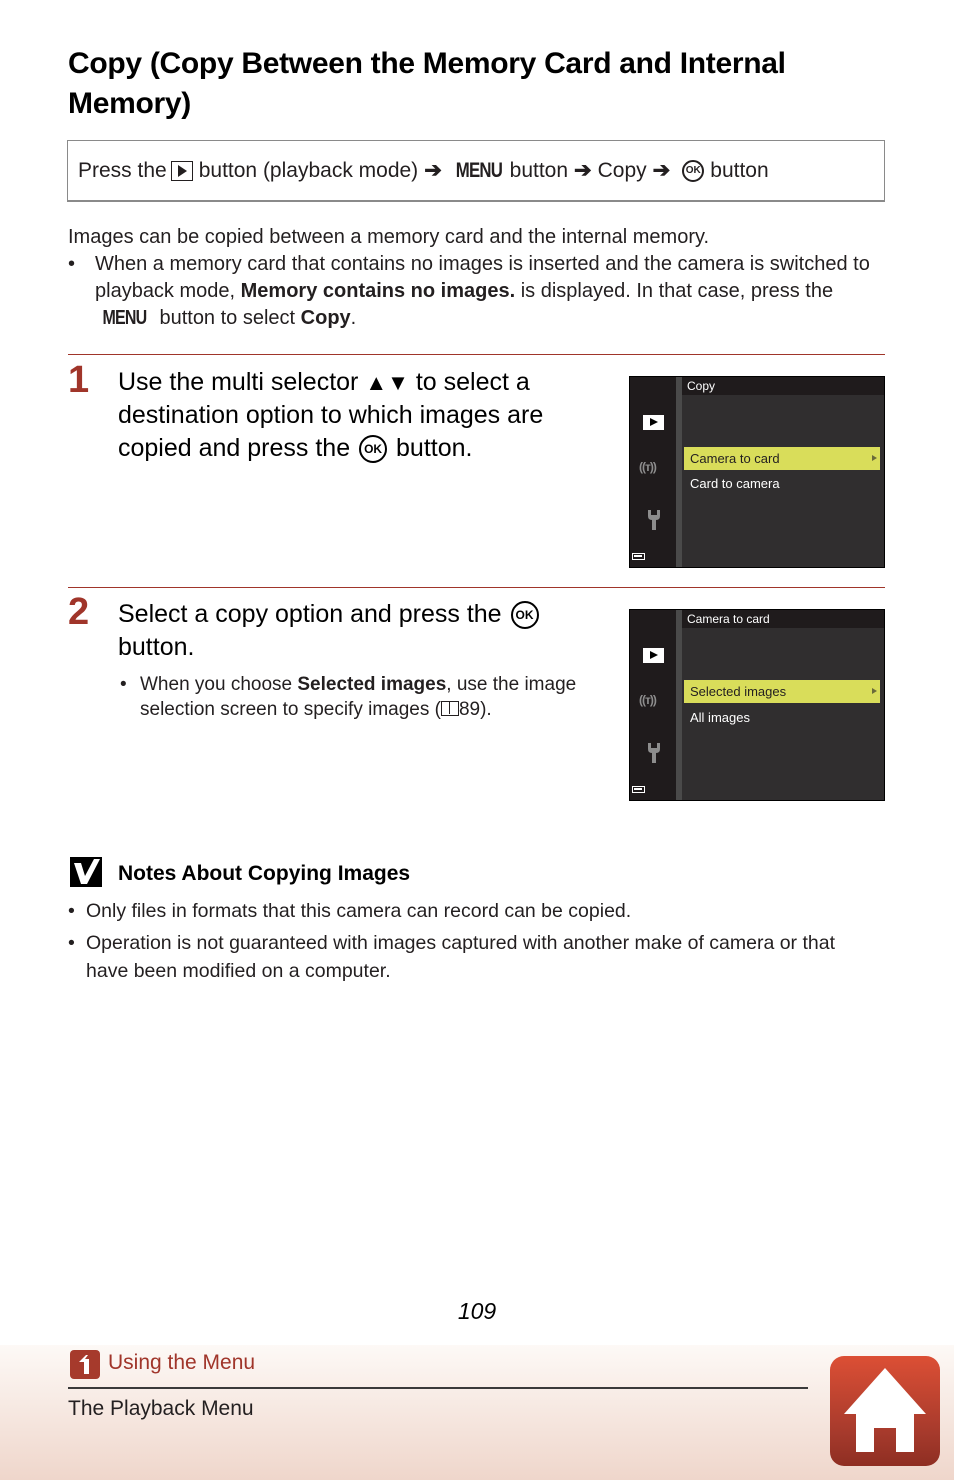 The image size is (954, 1480). What do you see at coordinates (181, 1363) in the screenshot?
I see `back-link-using-the-menu: Using the Menu` at bounding box center [181, 1363].